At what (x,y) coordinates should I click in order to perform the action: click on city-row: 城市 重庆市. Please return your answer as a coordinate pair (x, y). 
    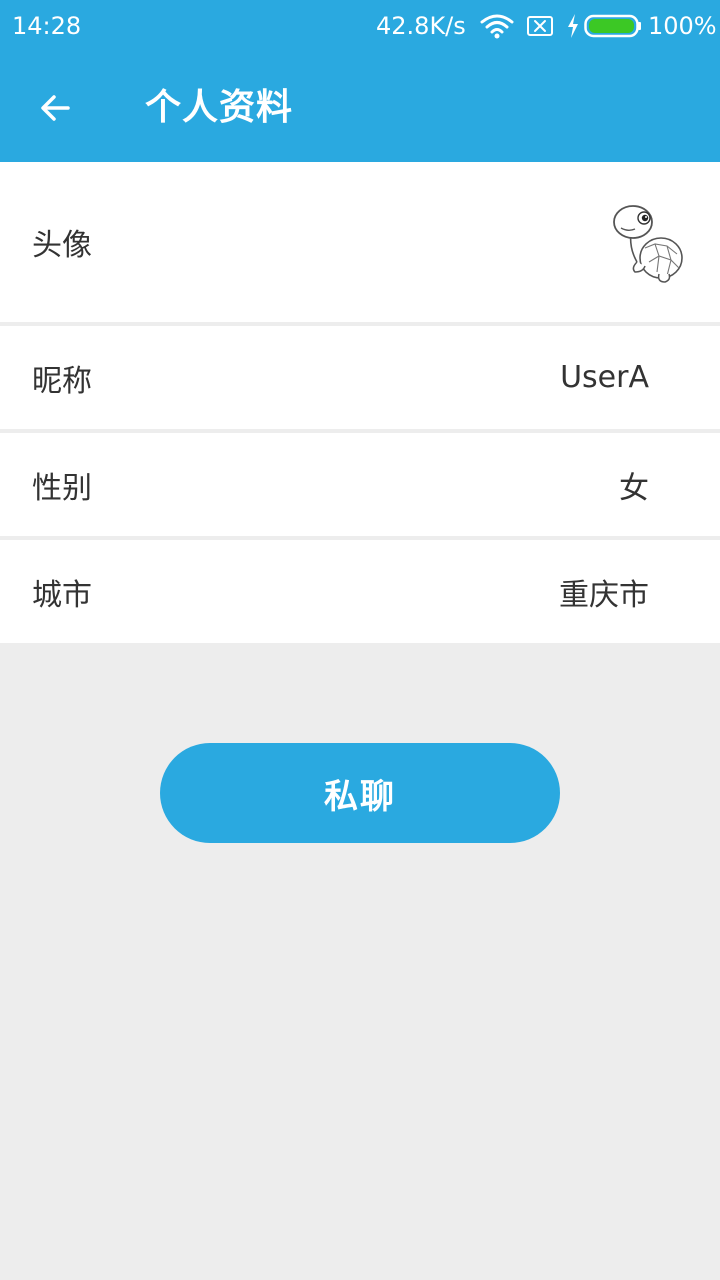
    Looking at the image, I should click on (360, 591).